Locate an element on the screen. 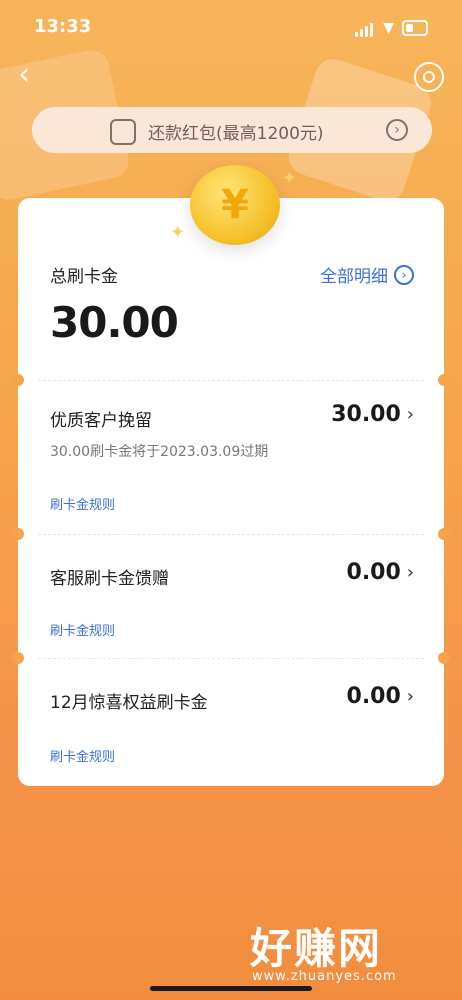 The image size is (462, 1000). all-details-link: 全部明细 › is located at coordinates (367, 274).